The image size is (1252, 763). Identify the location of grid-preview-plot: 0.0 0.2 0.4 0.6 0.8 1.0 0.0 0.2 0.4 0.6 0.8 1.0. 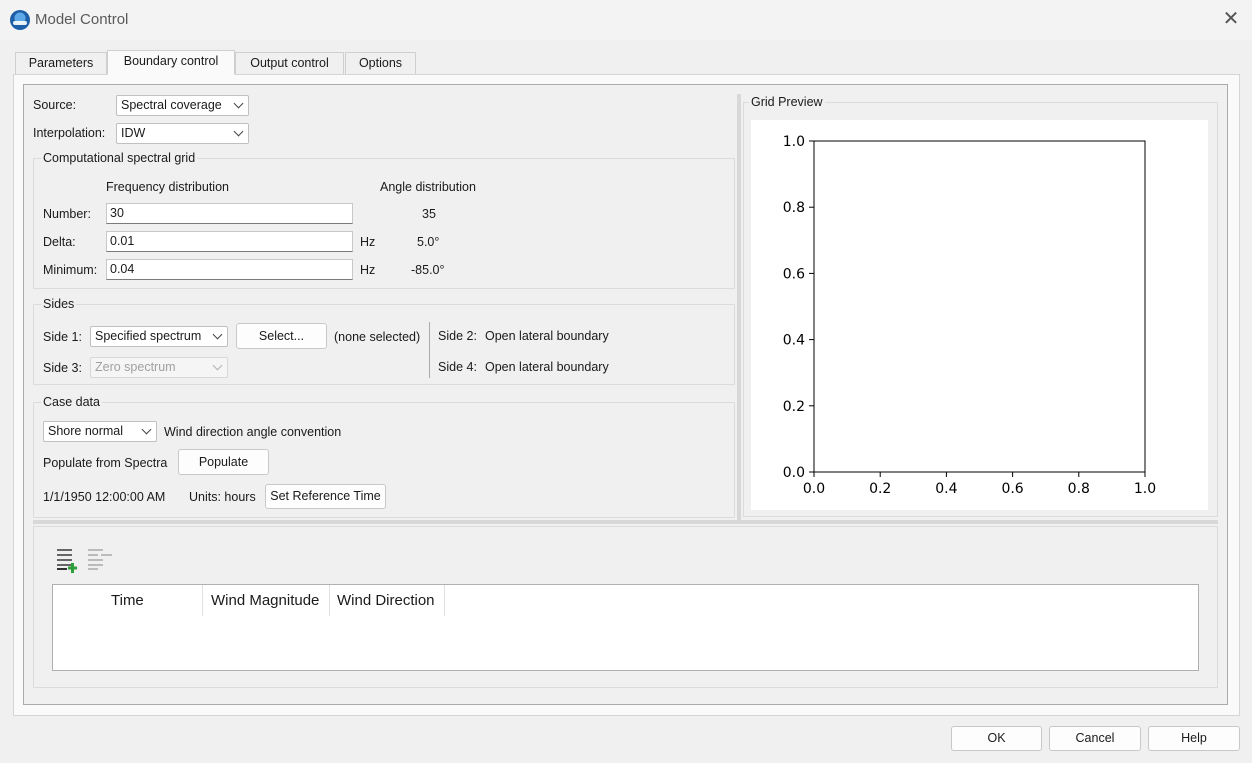
(969, 315).